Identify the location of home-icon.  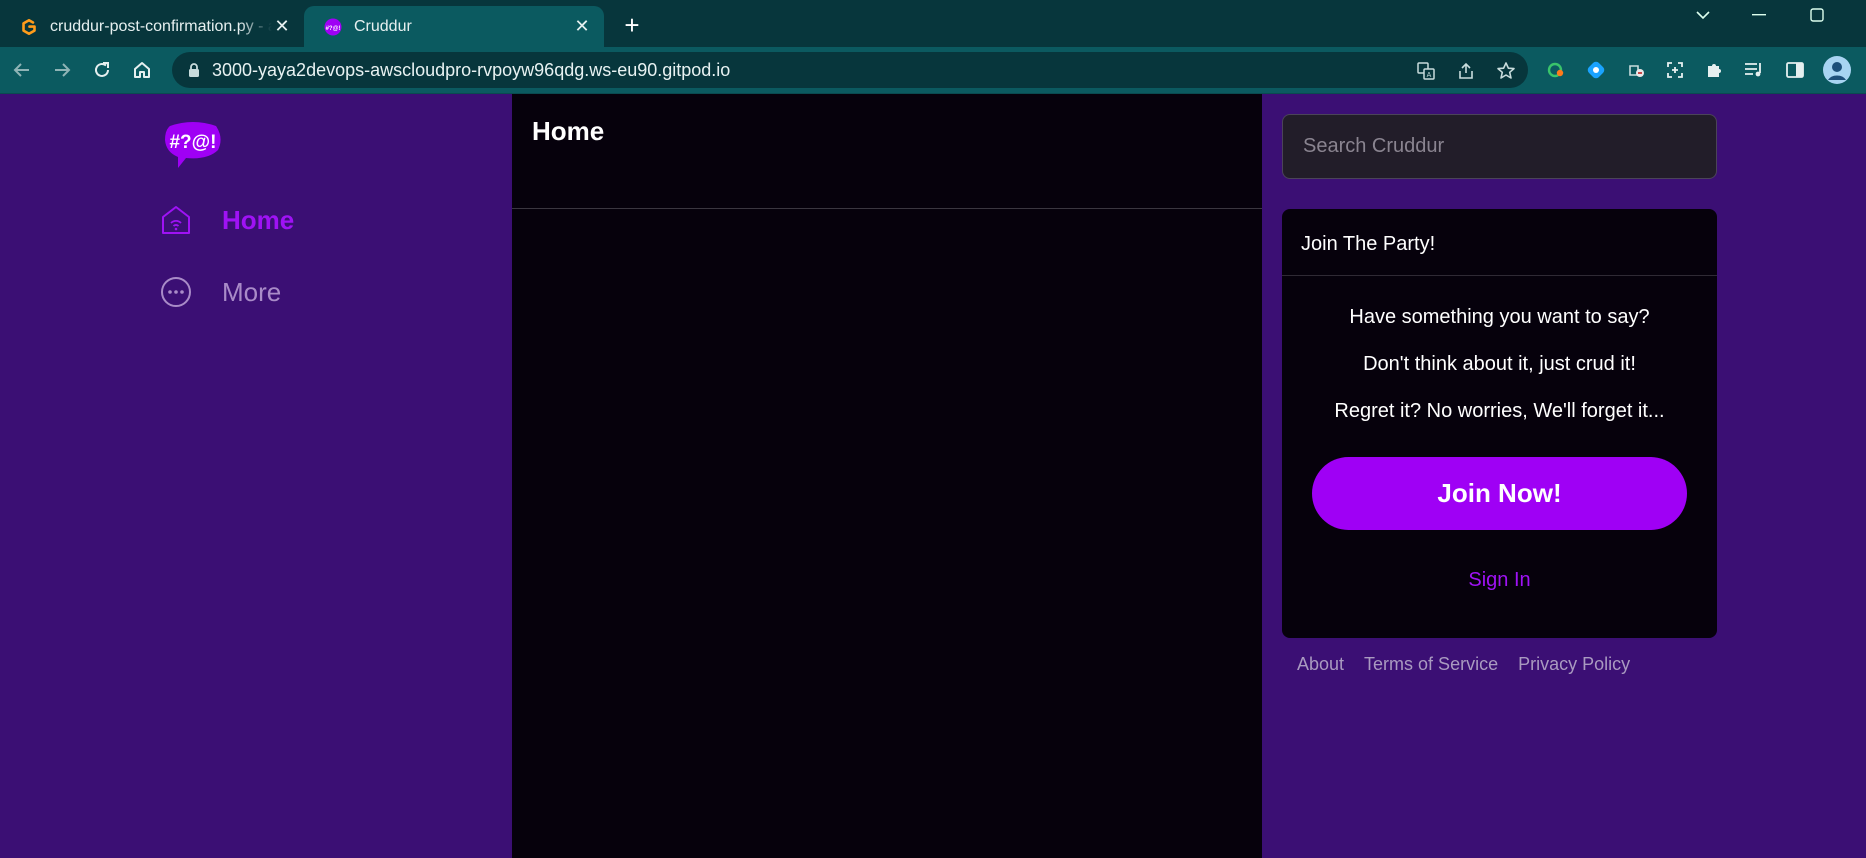
(176, 220).